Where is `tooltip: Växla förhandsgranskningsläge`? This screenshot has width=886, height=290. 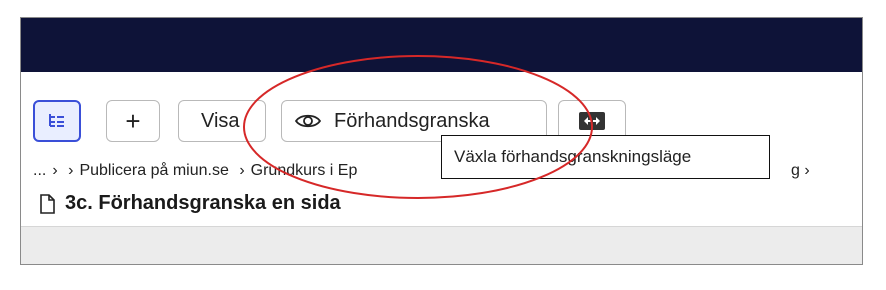 tooltip: Växla förhandsgranskningsläge is located at coordinates (605, 157).